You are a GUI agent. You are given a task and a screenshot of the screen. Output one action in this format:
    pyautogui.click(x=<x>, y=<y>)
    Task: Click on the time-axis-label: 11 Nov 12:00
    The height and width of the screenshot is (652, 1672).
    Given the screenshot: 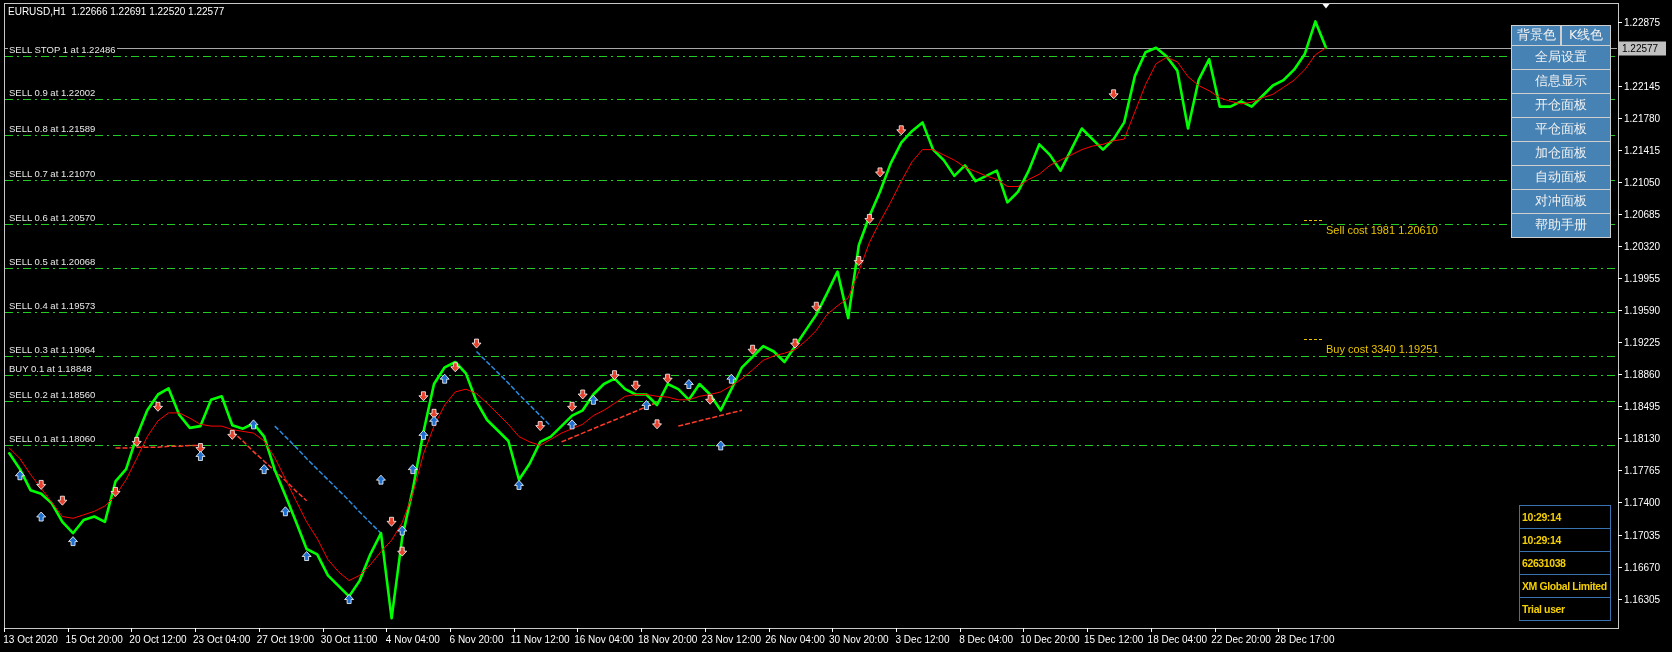 What is the action you would take?
    pyautogui.click(x=540, y=639)
    